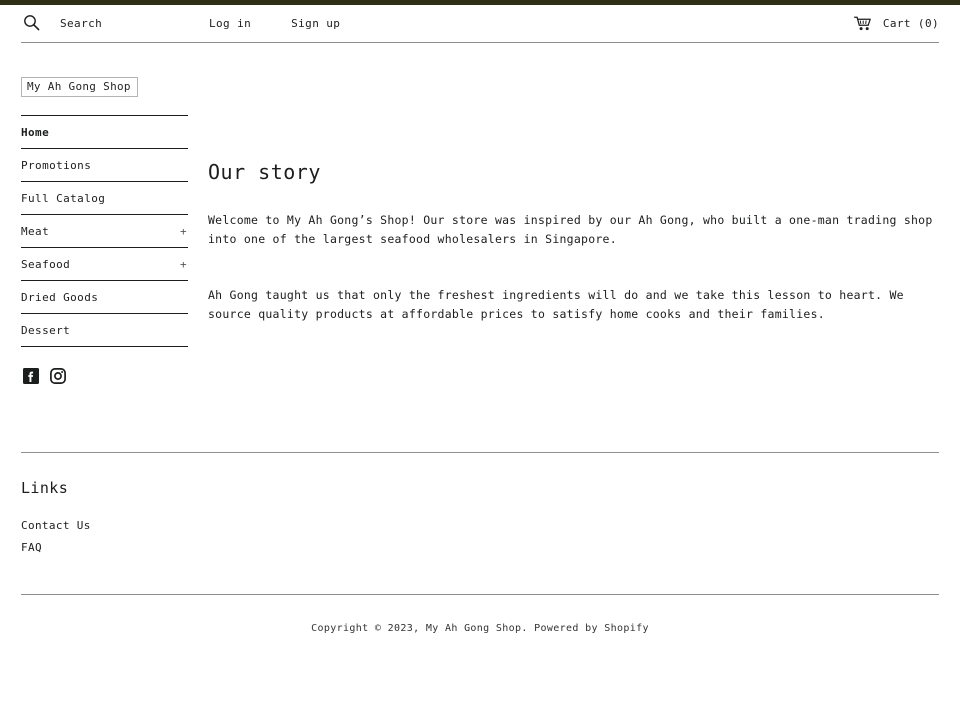 This screenshot has height=720, width=960. What do you see at coordinates (31, 547) in the screenshot?
I see `footer-link-faq: FAQ` at bounding box center [31, 547].